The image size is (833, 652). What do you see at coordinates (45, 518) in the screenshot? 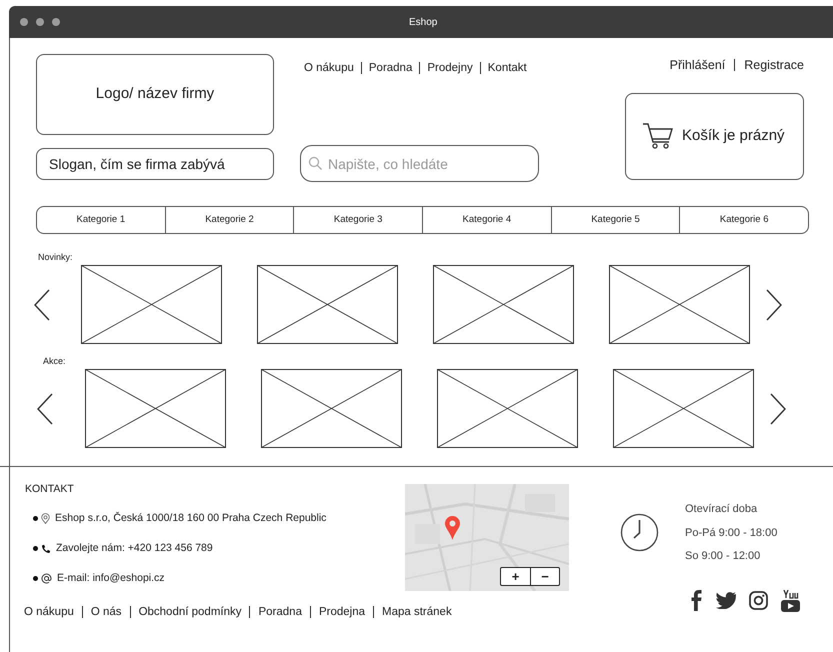
I see `location-pin-icon` at bounding box center [45, 518].